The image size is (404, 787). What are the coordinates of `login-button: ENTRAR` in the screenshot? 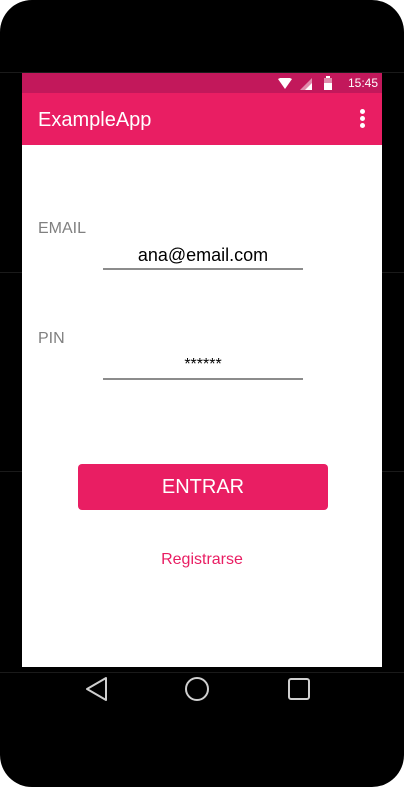 It's located at (203, 487).